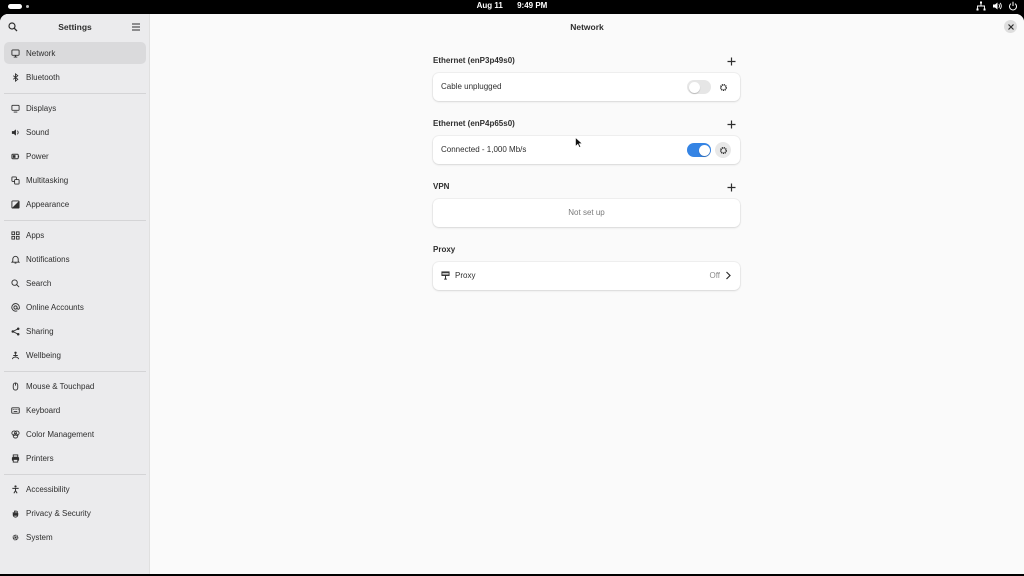 This screenshot has height=576, width=1024. What do you see at coordinates (75, 489) in the screenshot?
I see `sidebar-item-accessibility: Accessibility` at bounding box center [75, 489].